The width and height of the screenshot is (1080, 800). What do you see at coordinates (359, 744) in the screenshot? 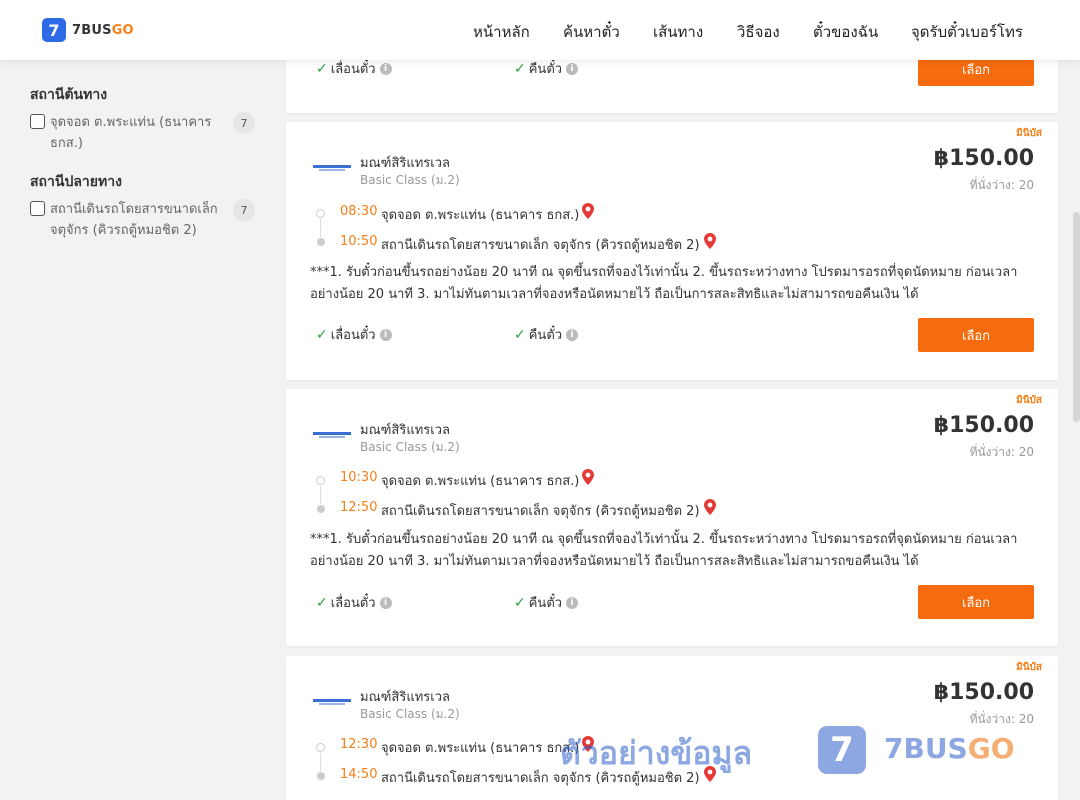
I see `depart-time: 12:30` at bounding box center [359, 744].